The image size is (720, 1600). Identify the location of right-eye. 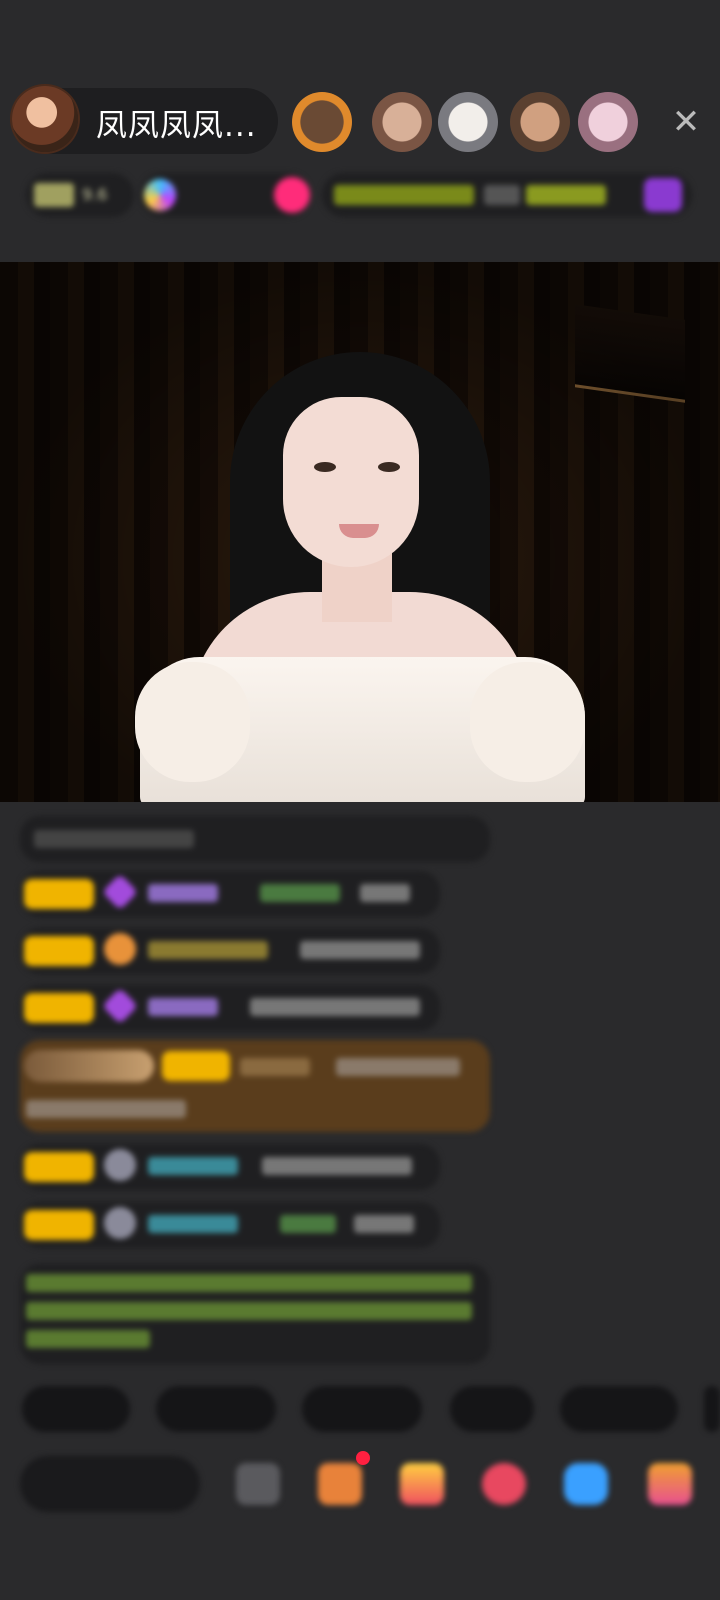
(389, 467).